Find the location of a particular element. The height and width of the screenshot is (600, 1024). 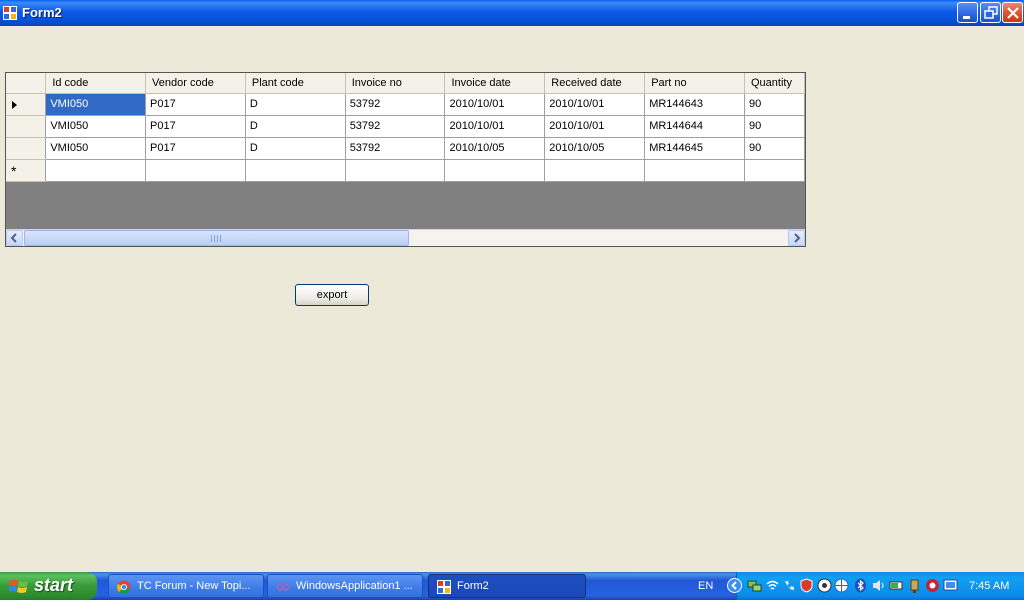

monitor-icon is located at coordinates (950, 585).